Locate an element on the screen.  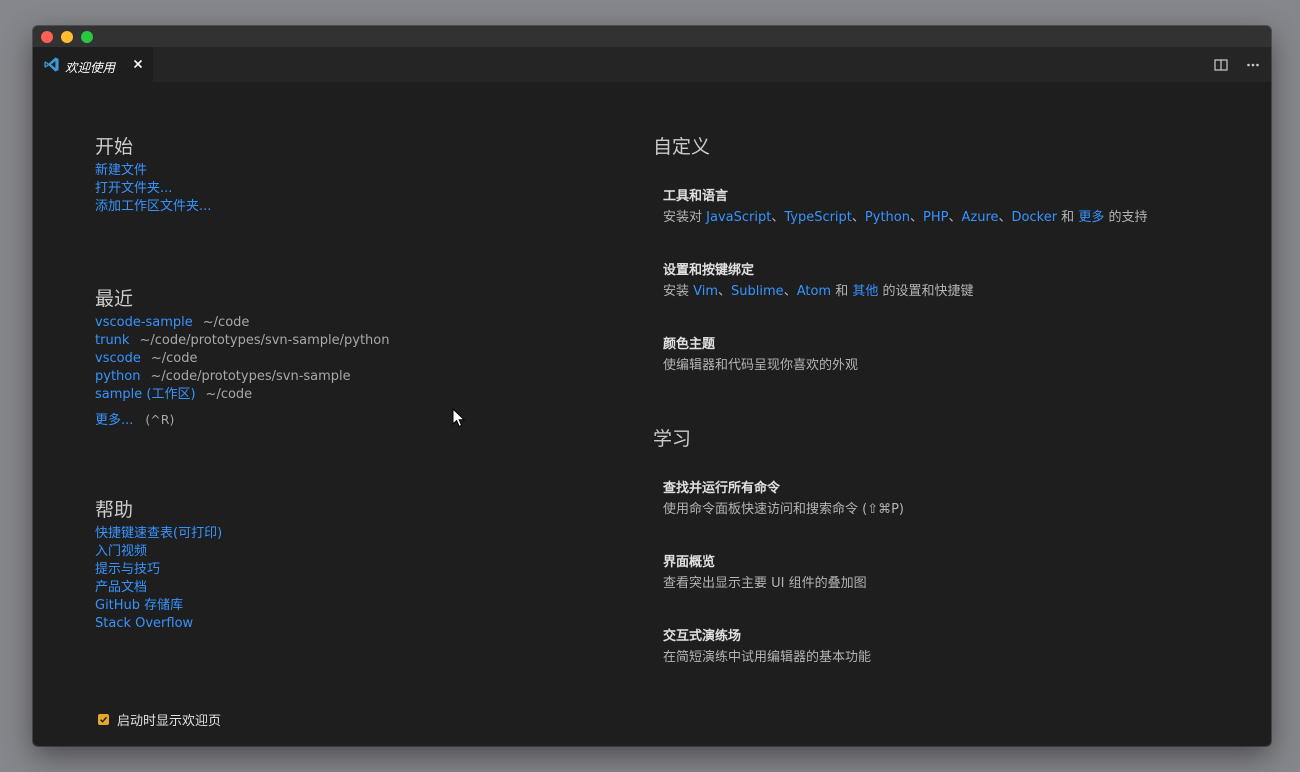
lang-docker-link: Docker is located at coordinates (1035, 217).